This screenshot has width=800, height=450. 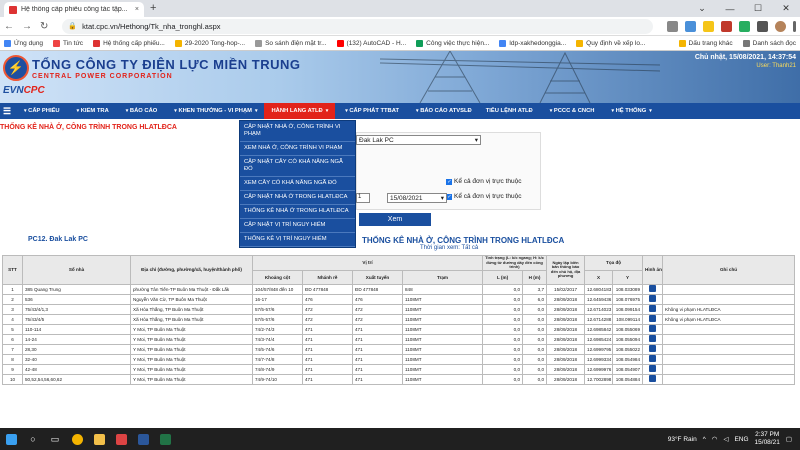 What do you see at coordinates (377, 369) in the screenshot?
I see `table-cell: 471` at bounding box center [377, 369].